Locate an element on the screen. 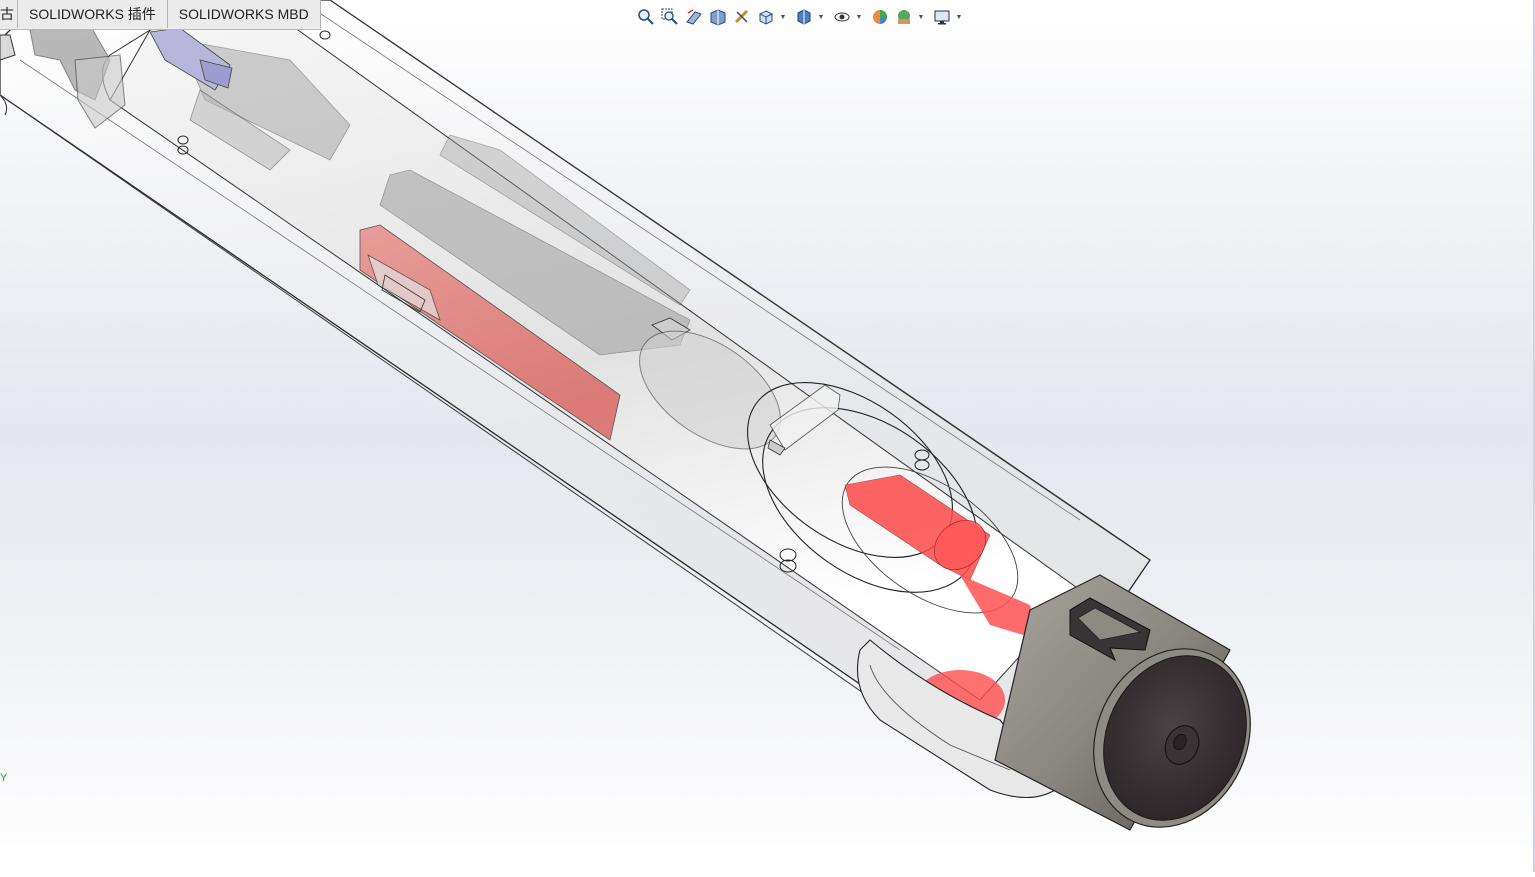 The height and width of the screenshot is (877, 1535). triad-axis-label: Y is located at coordinates (4, 778).